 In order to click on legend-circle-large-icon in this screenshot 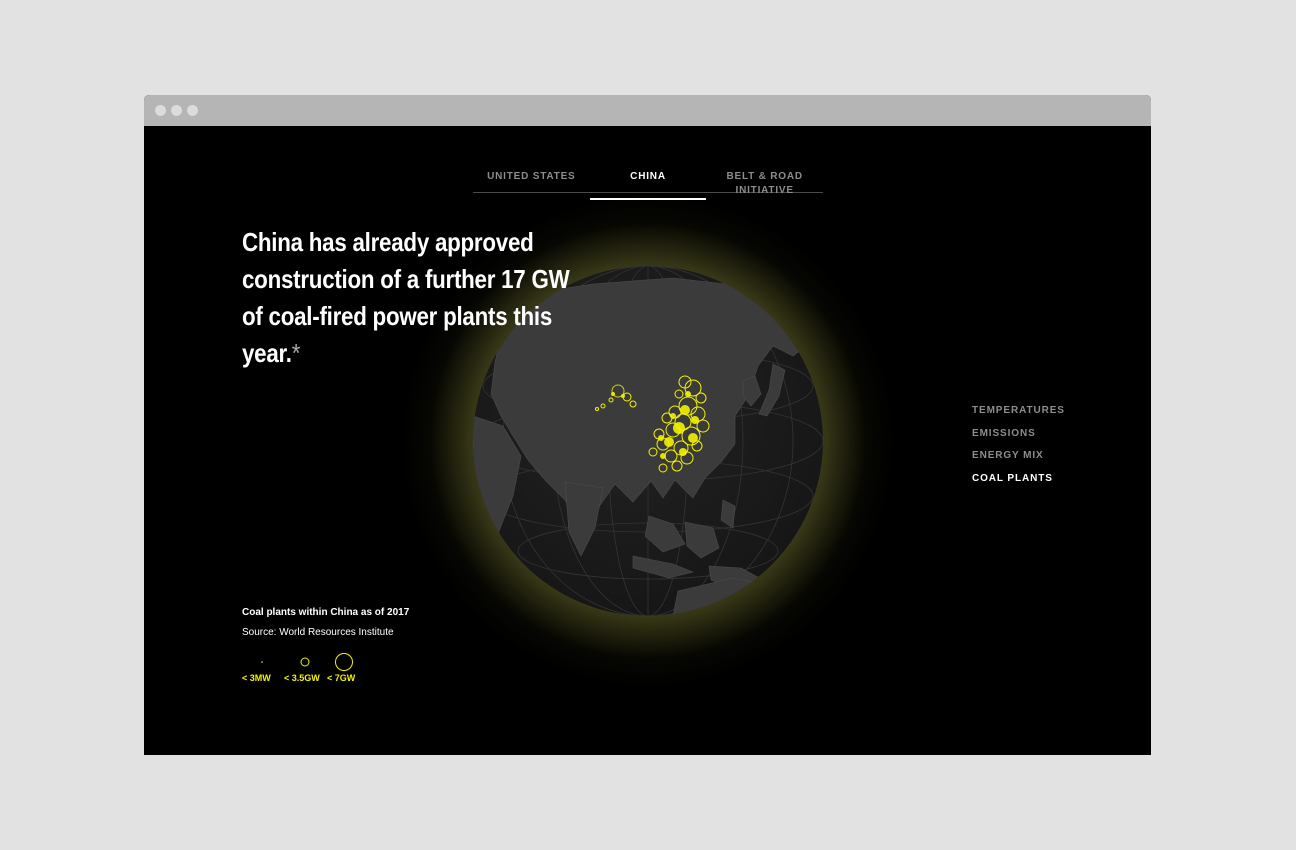, I will do `click(344, 662)`.